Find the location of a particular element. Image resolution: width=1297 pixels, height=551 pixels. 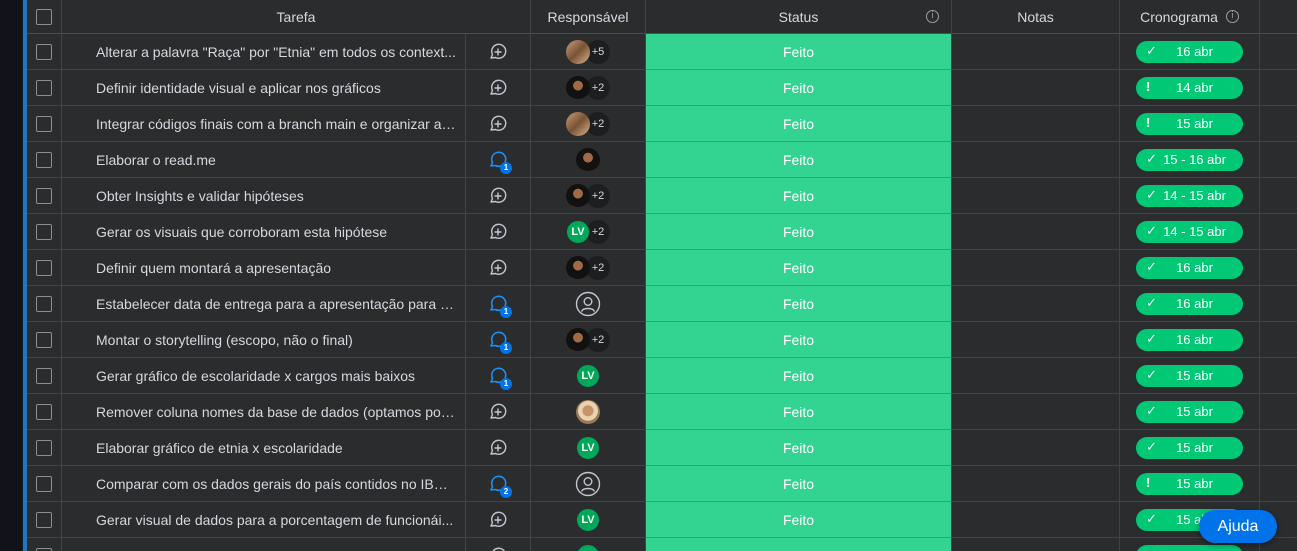

table-row: ✓ is located at coordinates (662, 544).